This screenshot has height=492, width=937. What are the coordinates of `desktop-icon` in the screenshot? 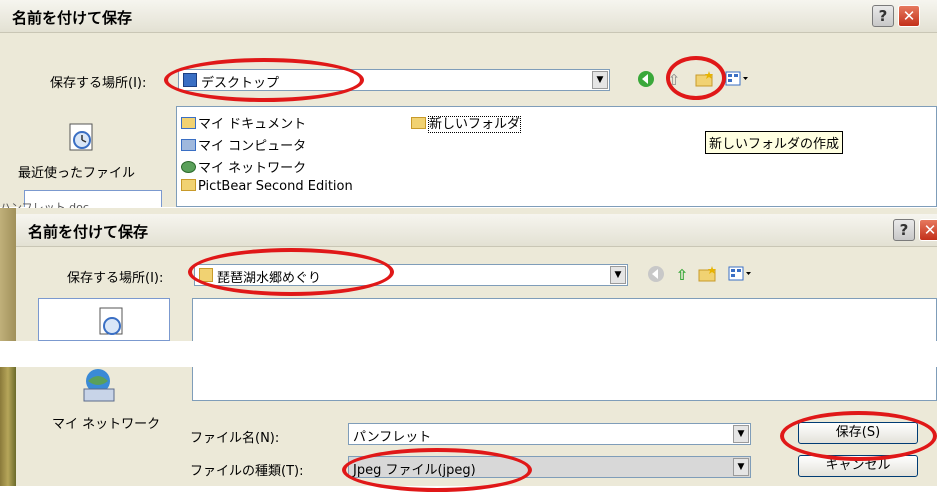 It's located at (190, 80).